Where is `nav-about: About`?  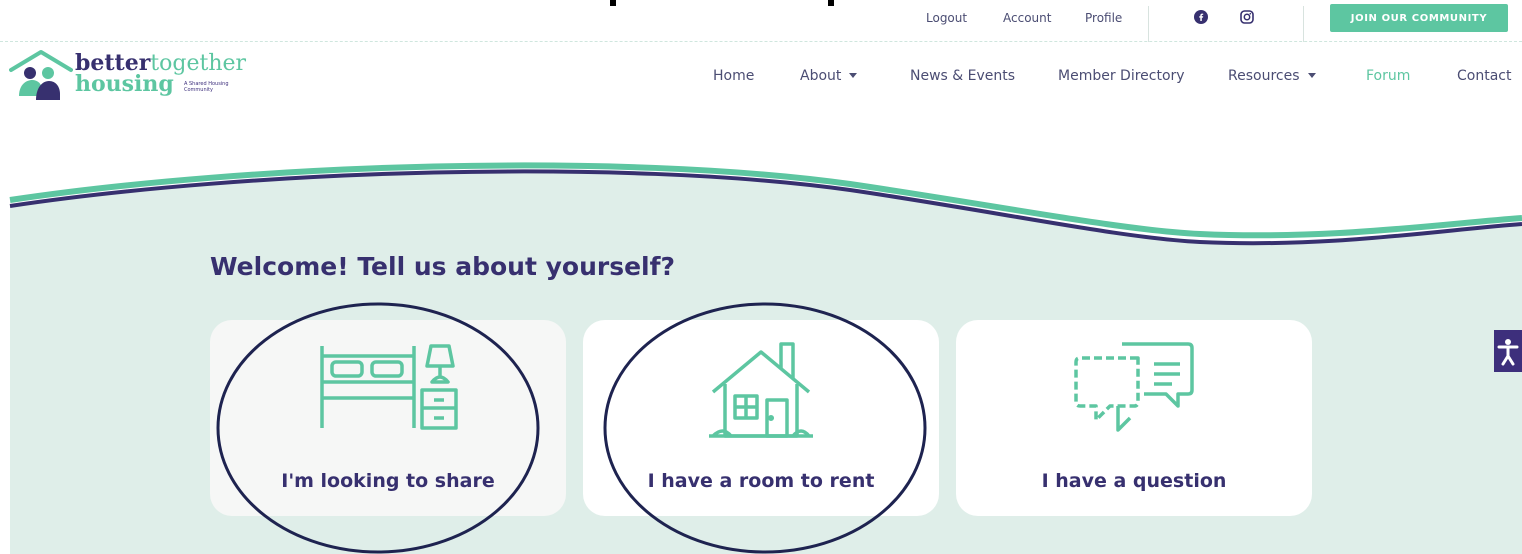
nav-about: About is located at coordinates (829, 76).